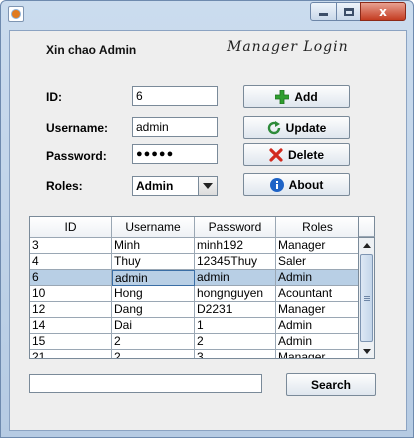  Describe the element at coordinates (77, 128) in the screenshot. I see `username-label: Username:` at that location.